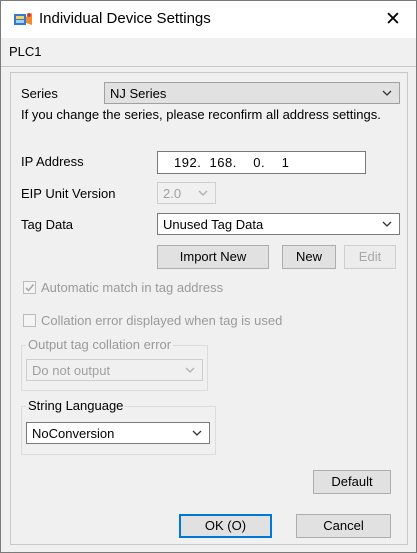 The image size is (417, 553). Describe the element at coordinates (232, 162) in the screenshot. I see `ip-address-value: 192. 168. 0. 1` at that location.